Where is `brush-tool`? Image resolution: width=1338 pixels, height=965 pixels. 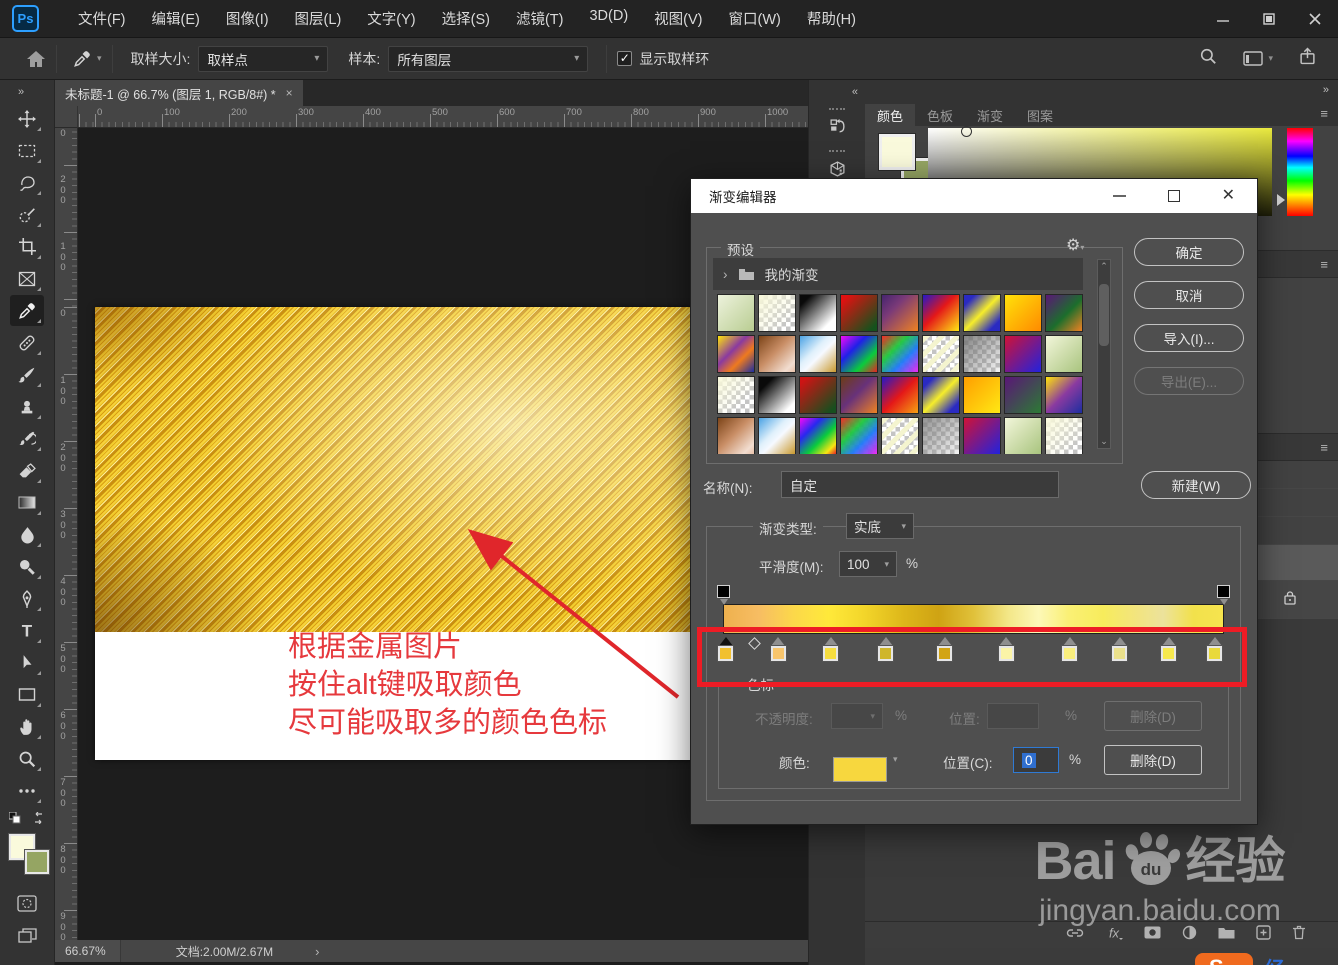 brush-tool is located at coordinates (27, 374).